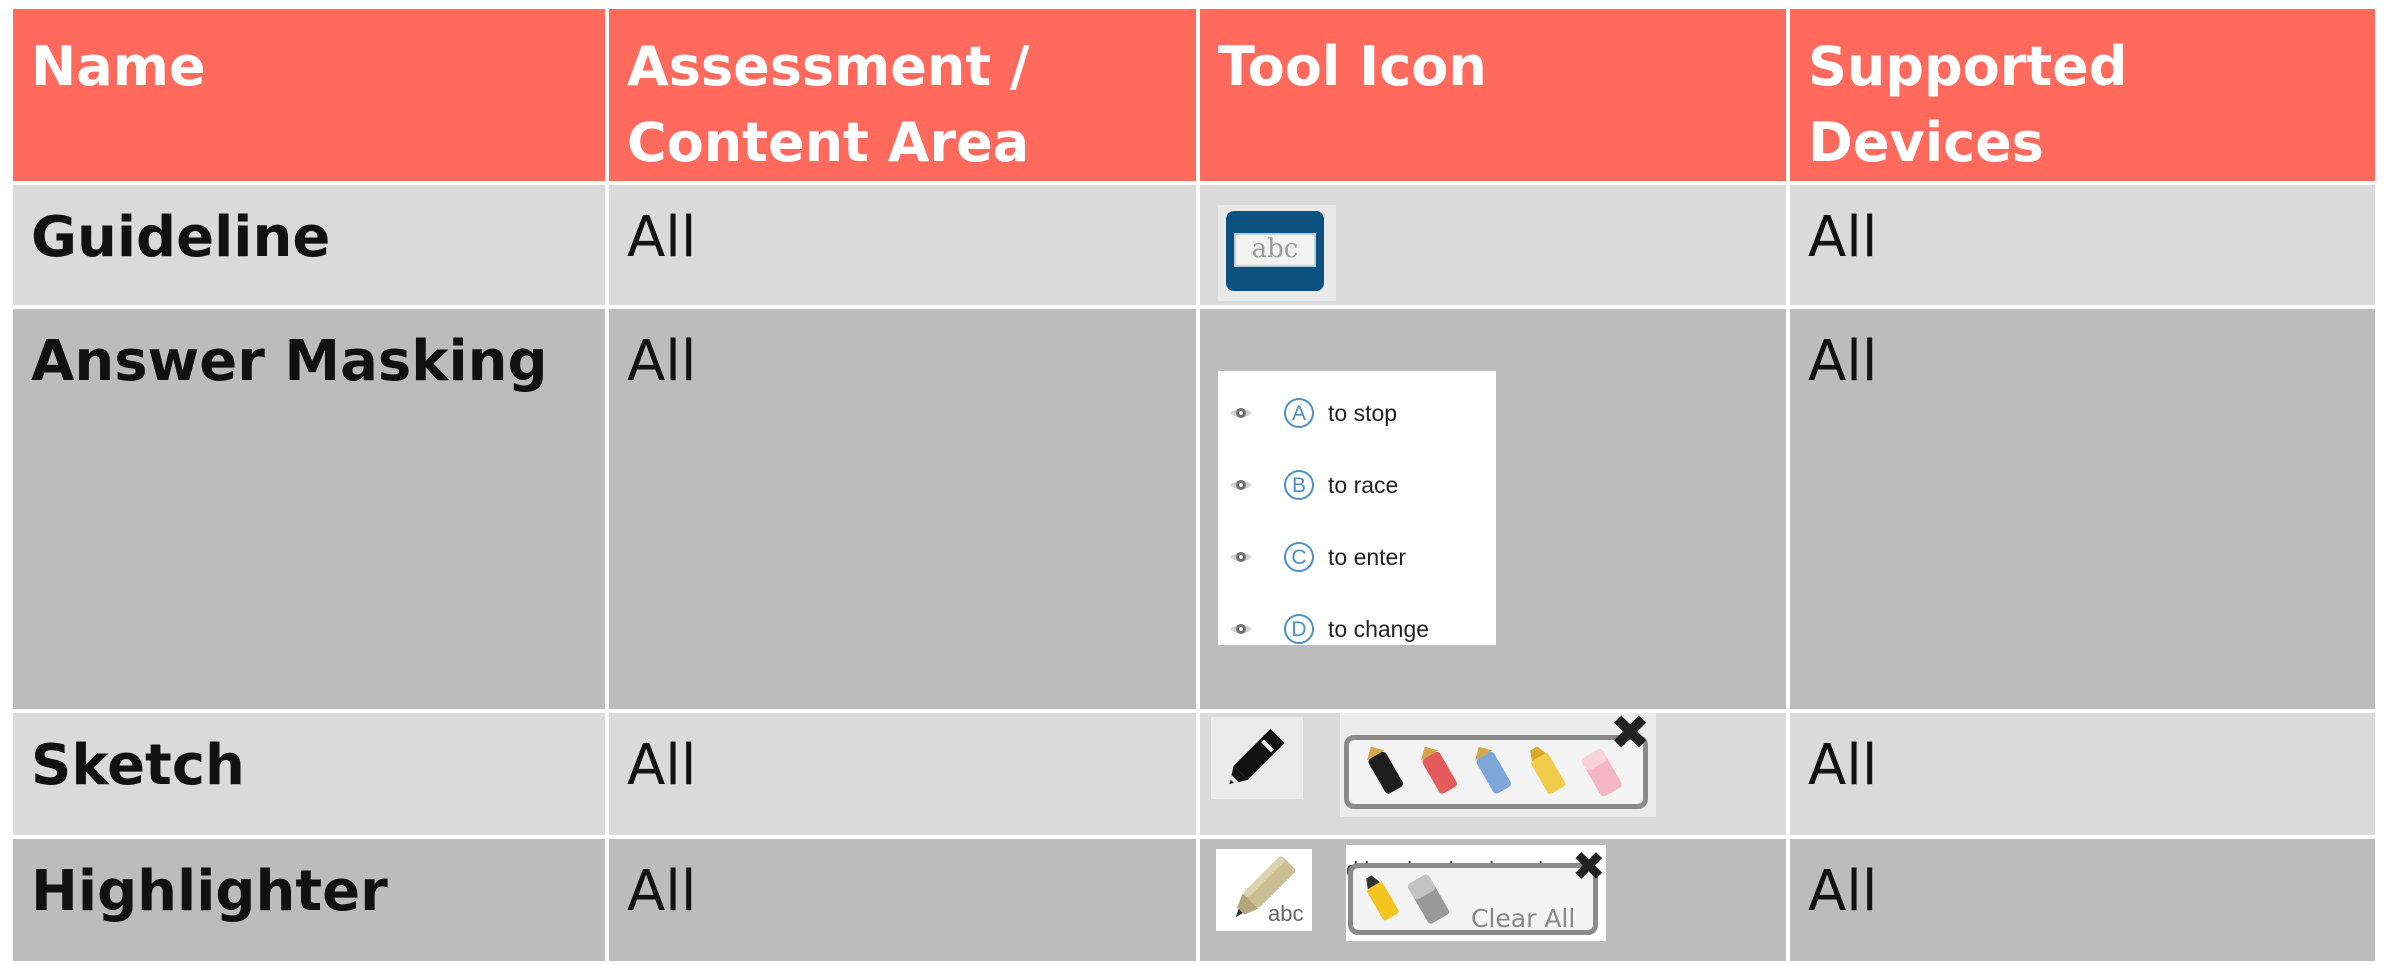 The image size is (2385, 965). I want to click on highlighter-tray: d he also developed Clear All ✖, so click(1476, 893).